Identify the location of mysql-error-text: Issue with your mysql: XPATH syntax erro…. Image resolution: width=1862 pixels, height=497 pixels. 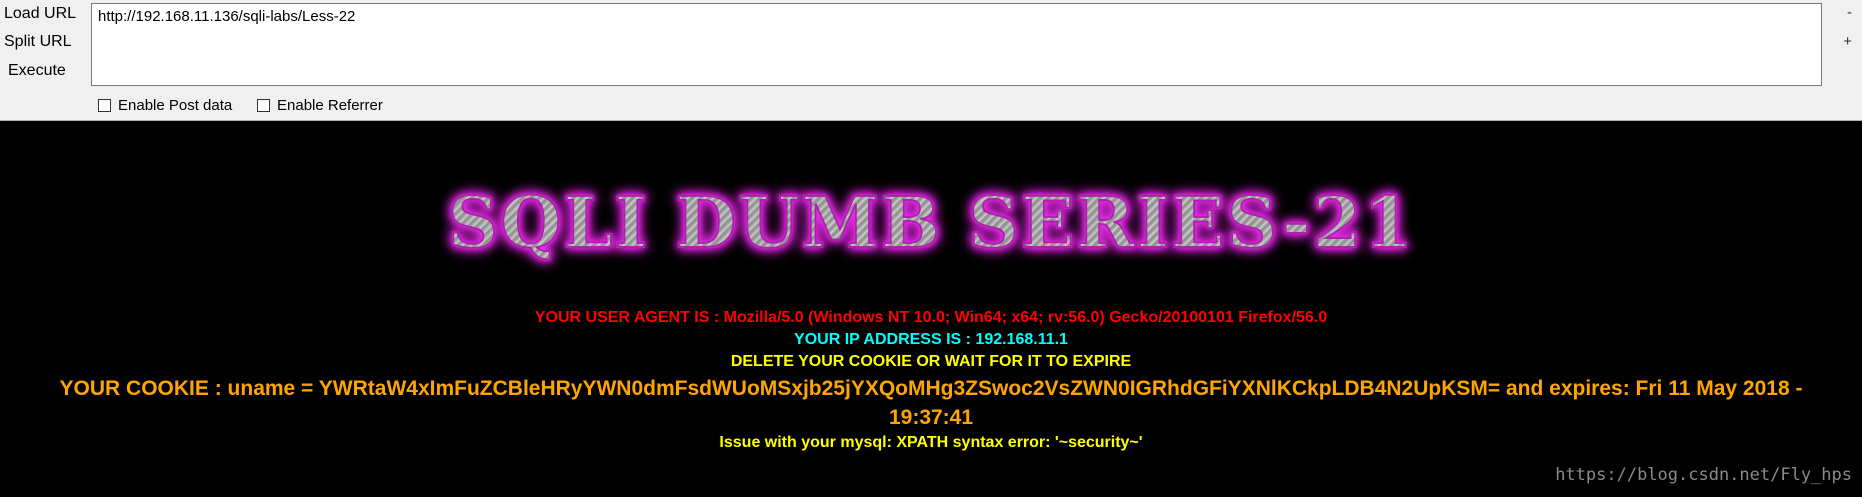
(931, 442).